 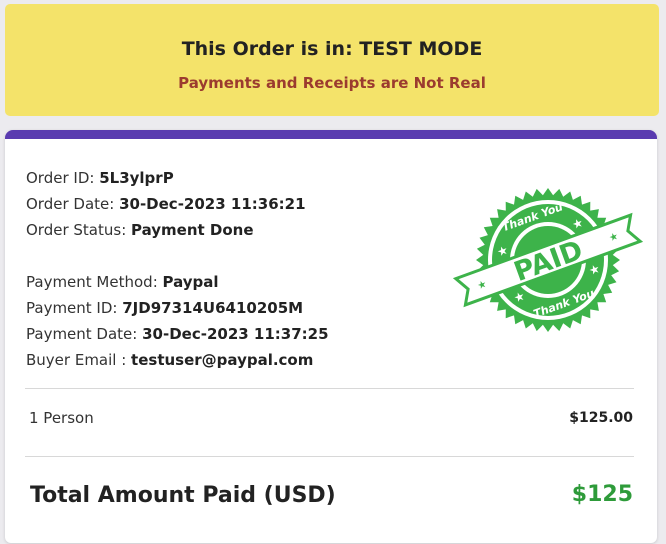 I want to click on payment-id-label: Payment ID:, so click(x=74, y=308).